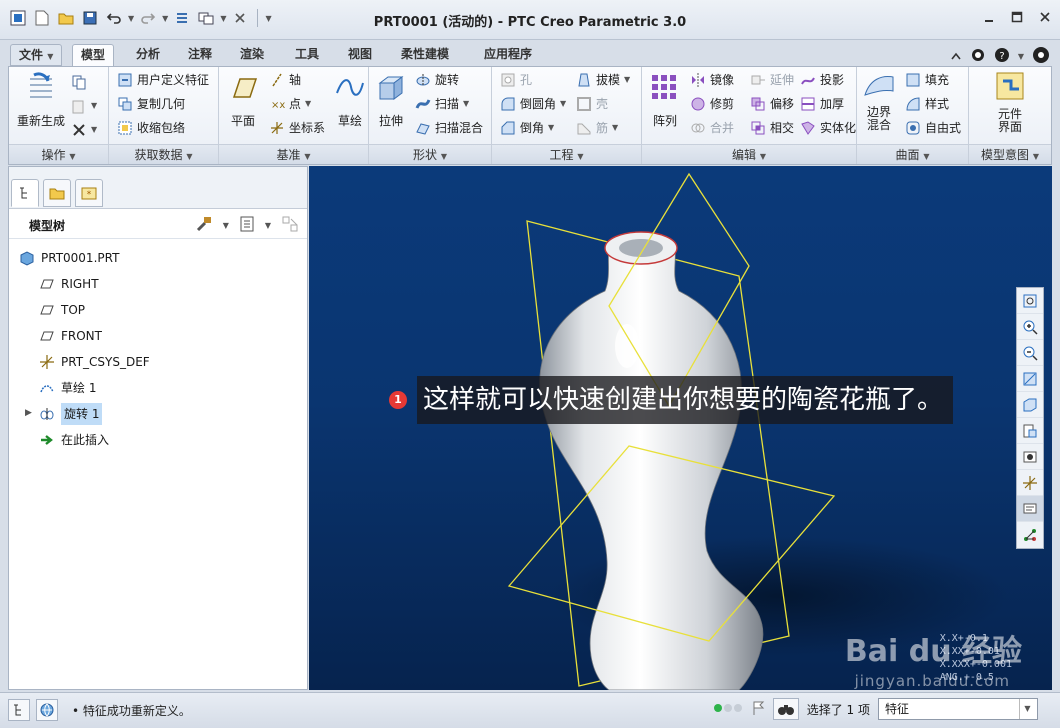 This screenshot has height=728, width=1060. What do you see at coordinates (665, 100) in the screenshot?
I see `pattern-button: 阵列` at bounding box center [665, 100].